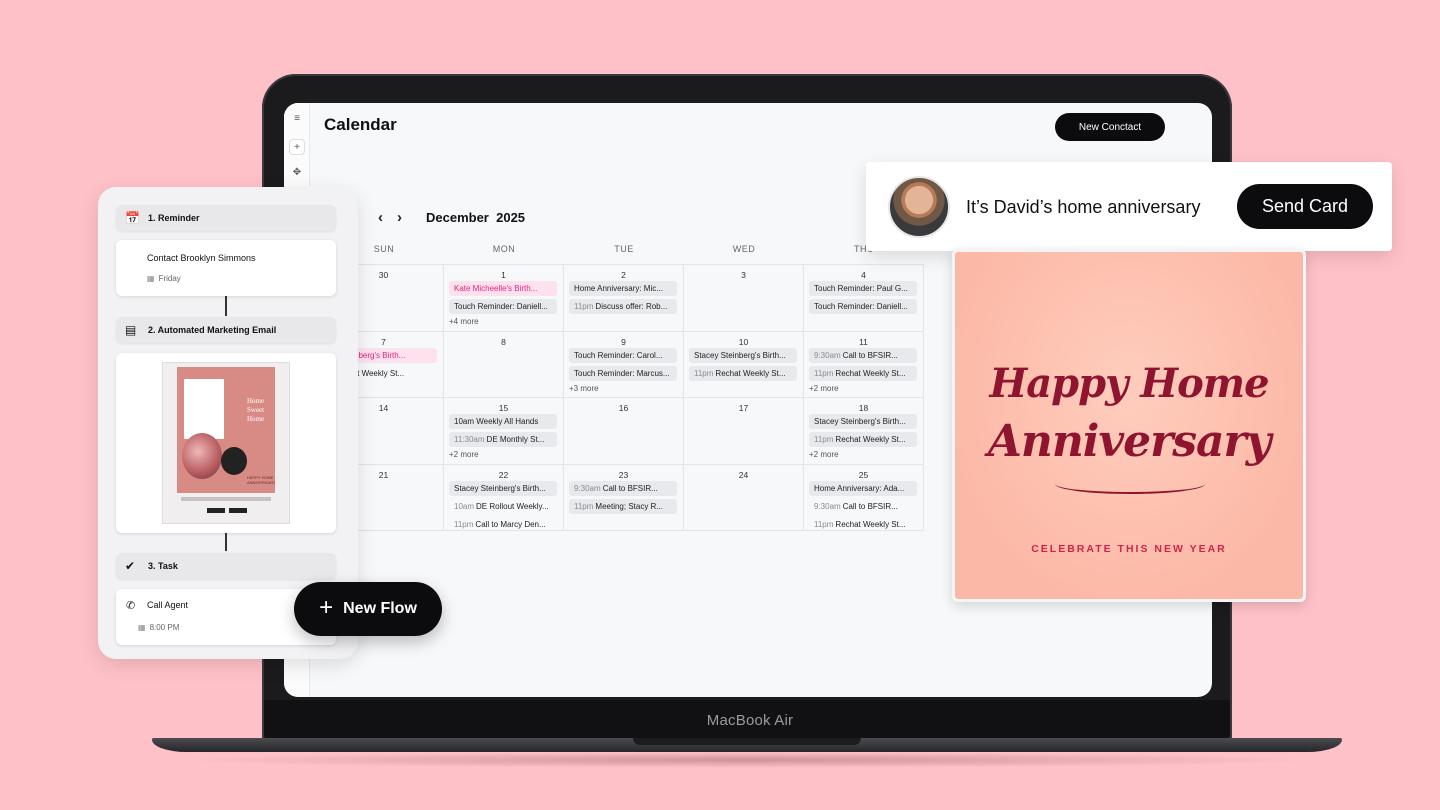 The width and height of the screenshot is (1440, 810). I want to click on day-number: 25, so click(863, 474).